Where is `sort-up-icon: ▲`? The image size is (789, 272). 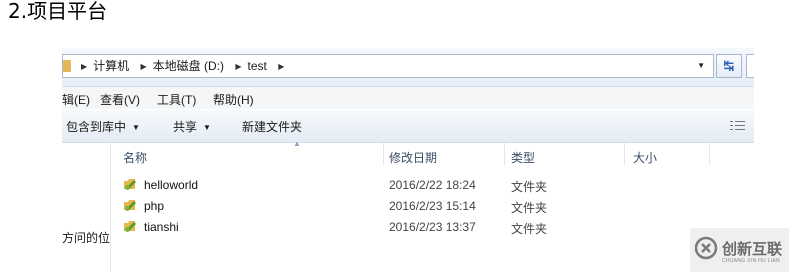 sort-up-icon: ▲ is located at coordinates (297, 143).